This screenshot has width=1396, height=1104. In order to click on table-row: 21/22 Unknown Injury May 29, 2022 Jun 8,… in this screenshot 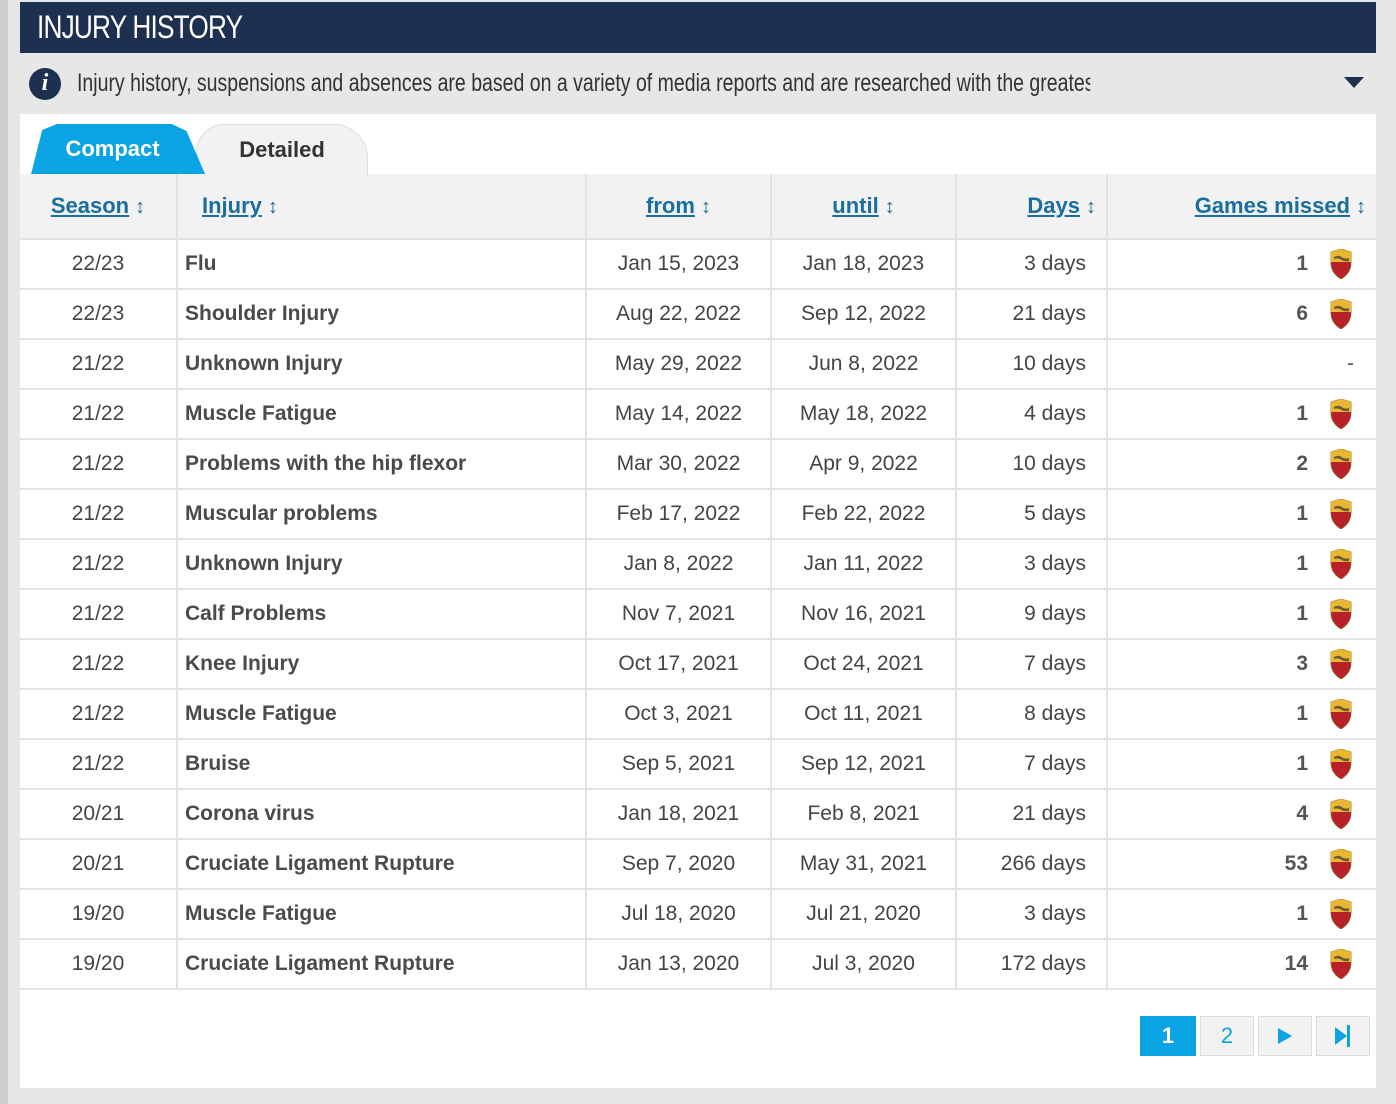, I will do `click(698, 364)`.